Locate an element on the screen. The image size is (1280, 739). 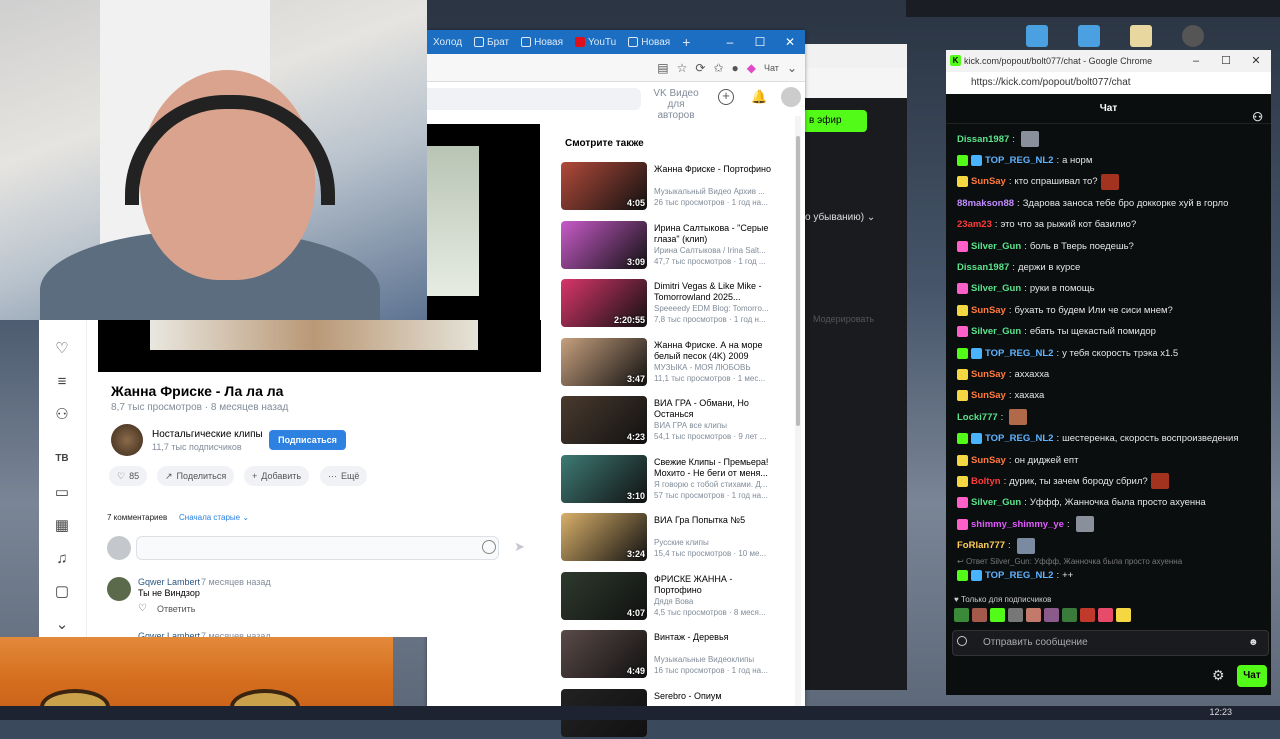
chat-message: Dissan1987: is located at coordinates (998, 139).